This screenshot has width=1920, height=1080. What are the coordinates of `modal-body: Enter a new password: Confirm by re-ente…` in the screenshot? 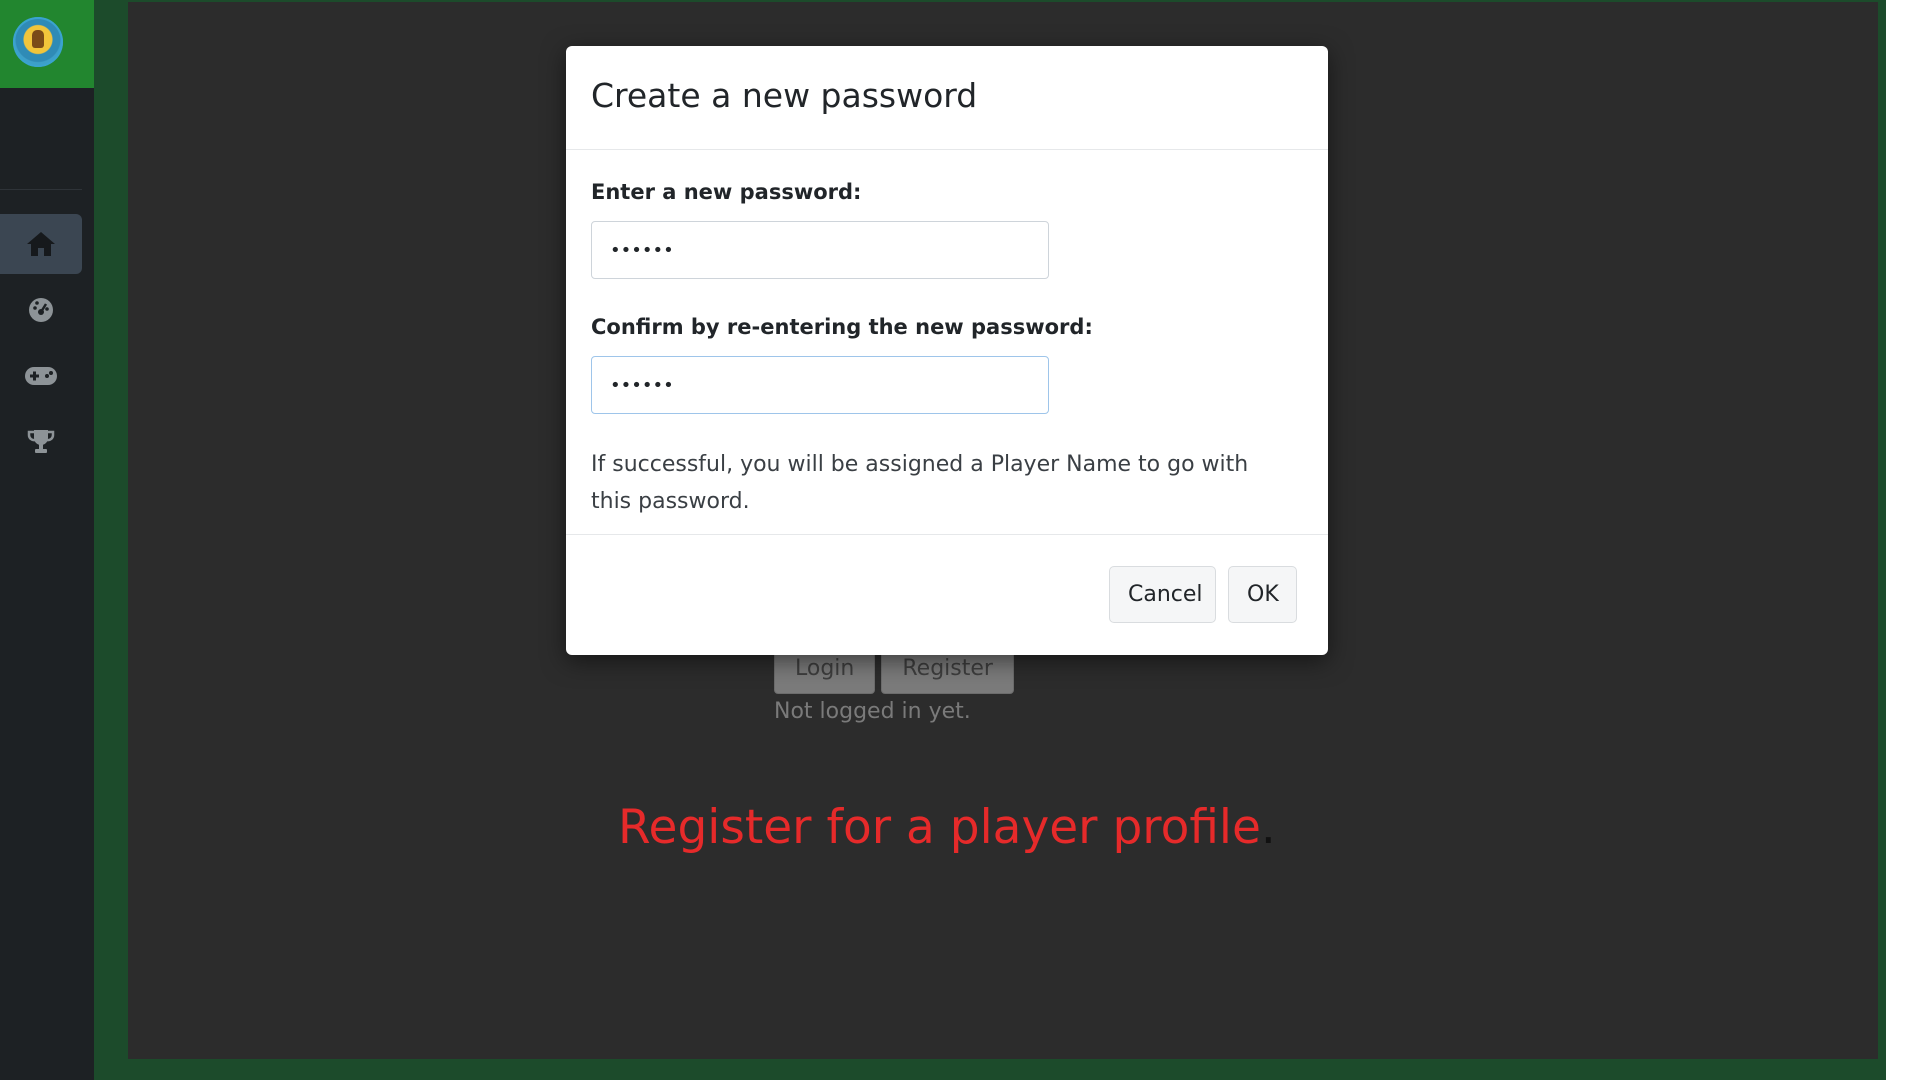 It's located at (947, 342).